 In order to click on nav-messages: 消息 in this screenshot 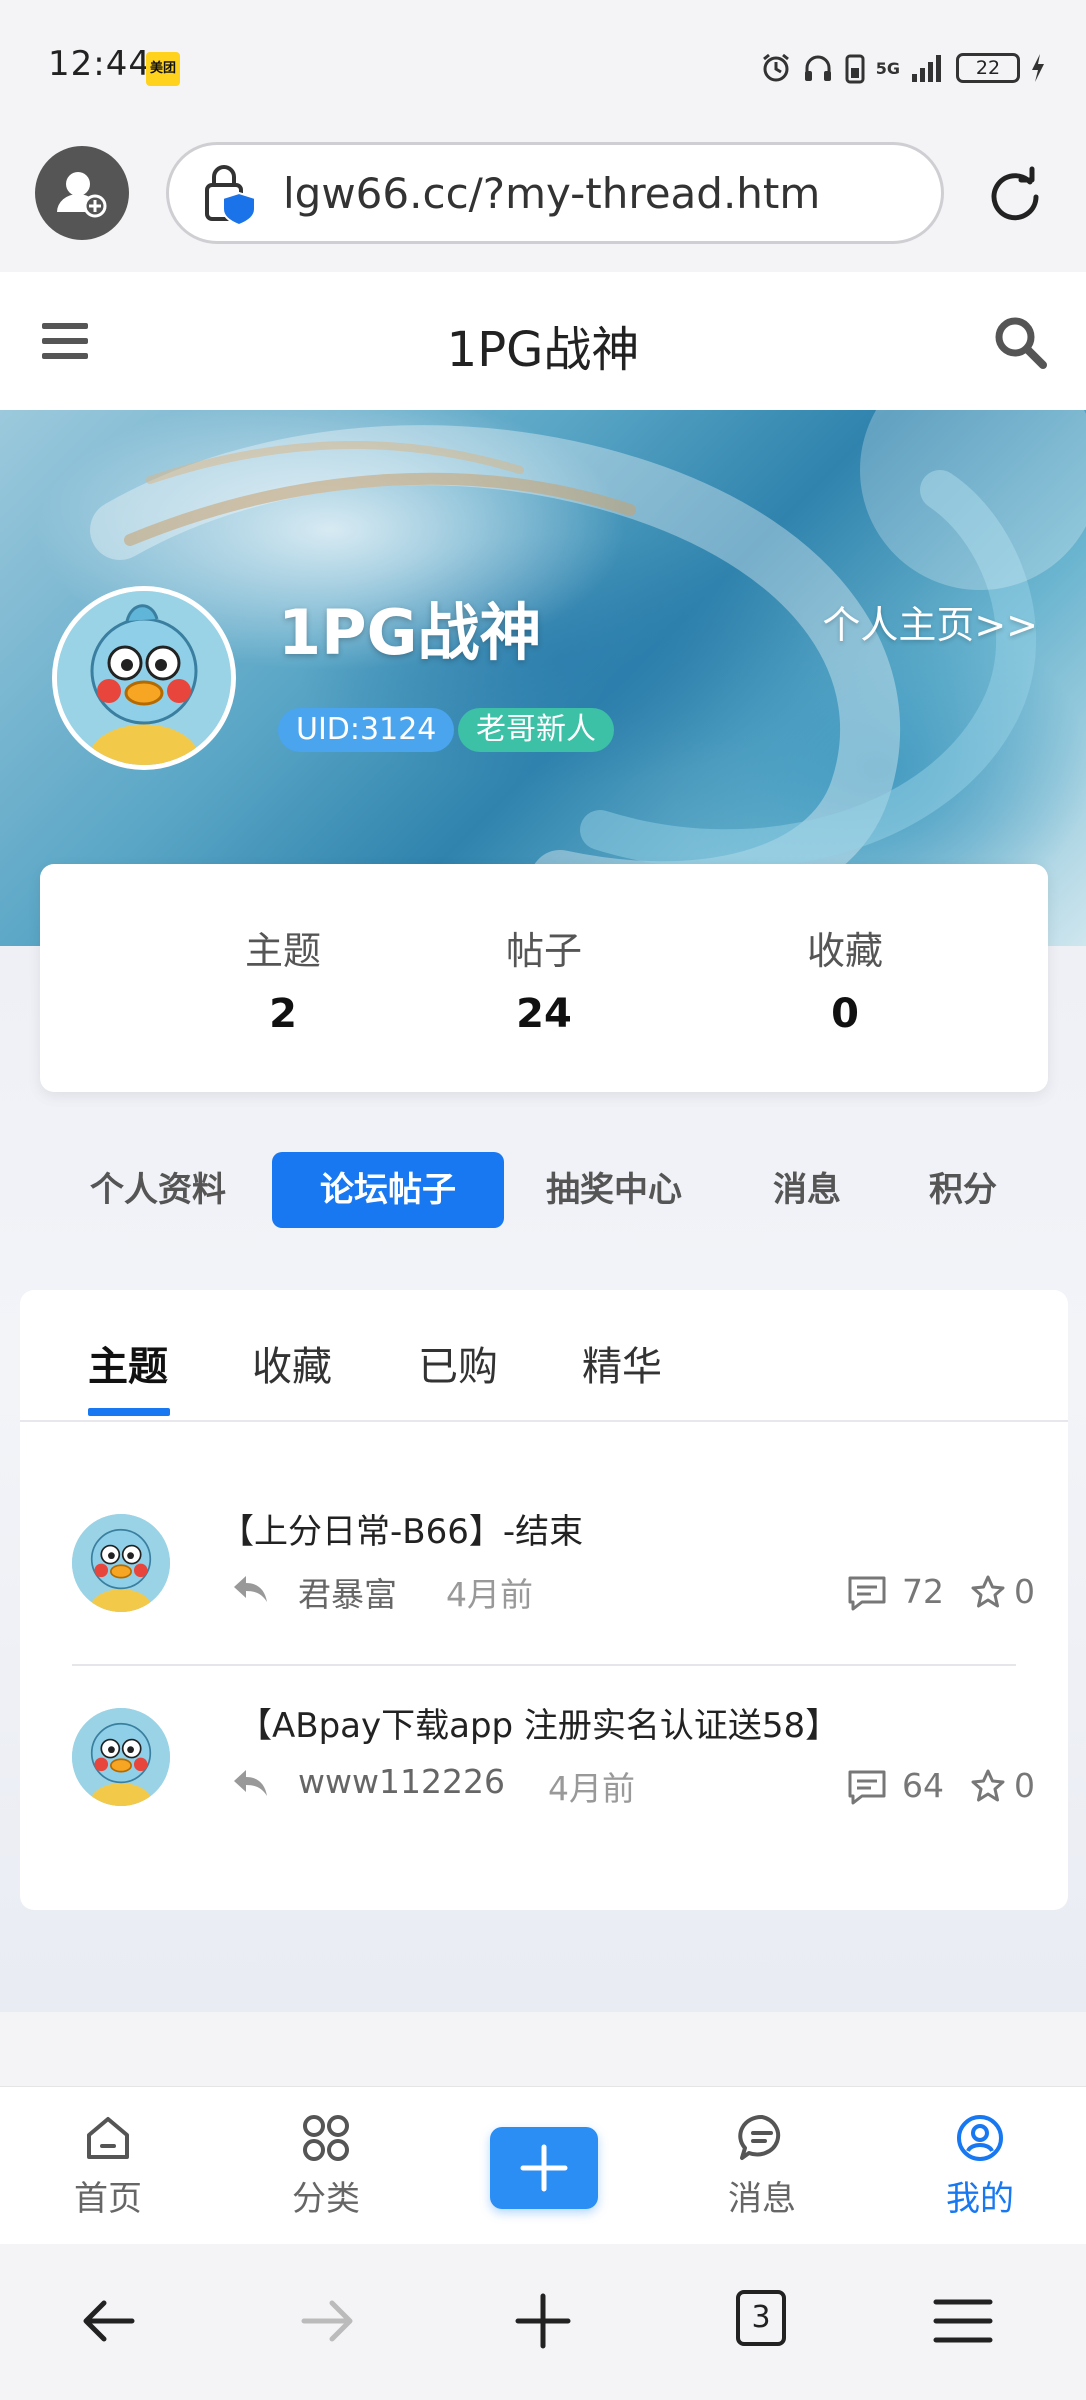, I will do `click(762, 2166)`.